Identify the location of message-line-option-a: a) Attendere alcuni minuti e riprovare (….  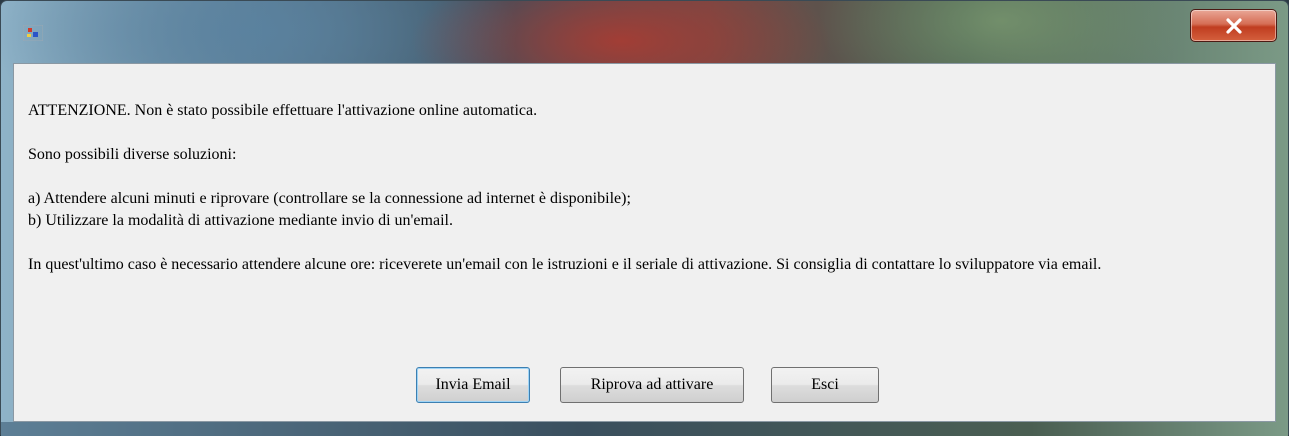
(329, 198).